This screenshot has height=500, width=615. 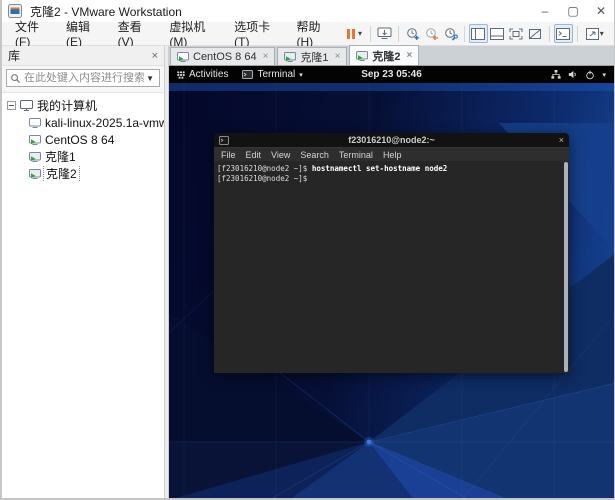 What do you see at coordinates (11, 105) in the screenshot?
I see `collapse-icon` at bounding box center [11, 105].